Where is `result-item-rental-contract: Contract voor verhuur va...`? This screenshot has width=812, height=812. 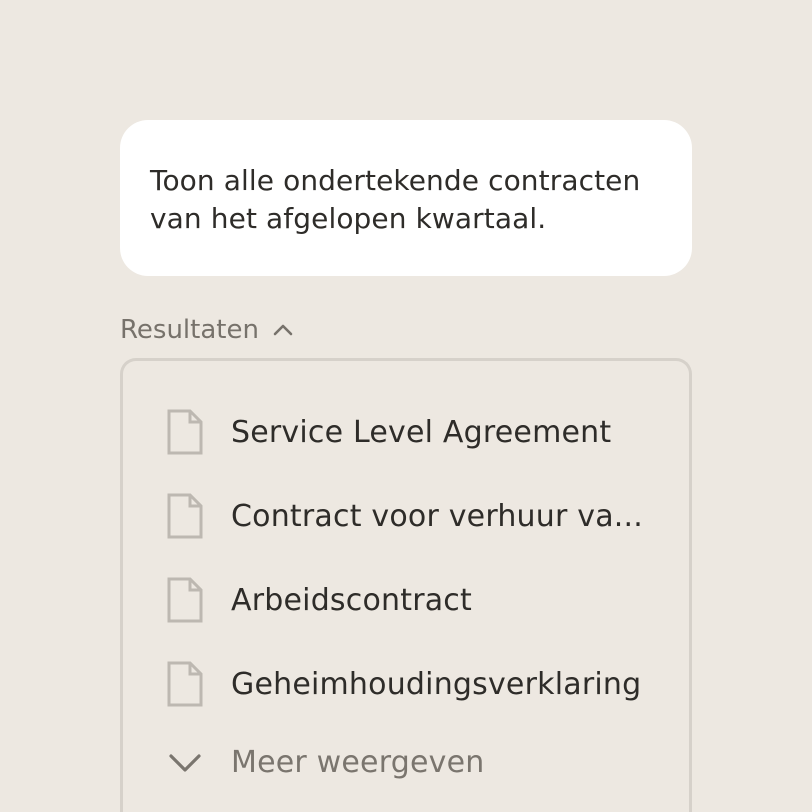 result-item-rental-contract: Contract voor verhuur va... is located at coordinates (404, 516).